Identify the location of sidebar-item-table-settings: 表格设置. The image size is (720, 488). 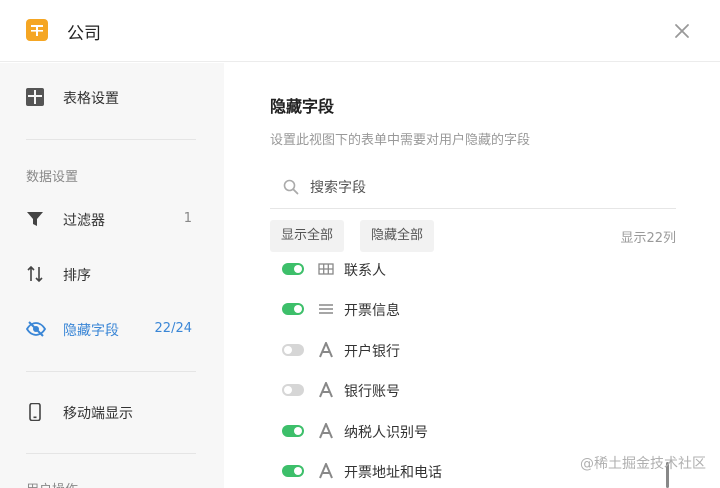
(112, 97).